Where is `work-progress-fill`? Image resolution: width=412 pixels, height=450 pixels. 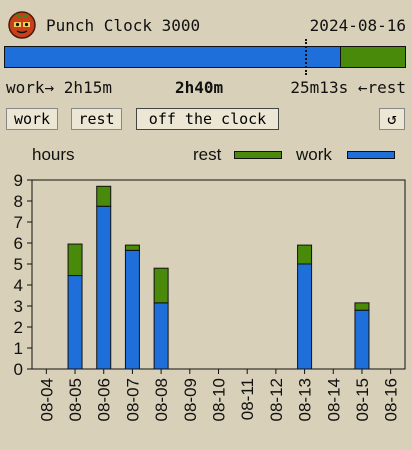 work-progress-fill is located at coordinates (173, 57).